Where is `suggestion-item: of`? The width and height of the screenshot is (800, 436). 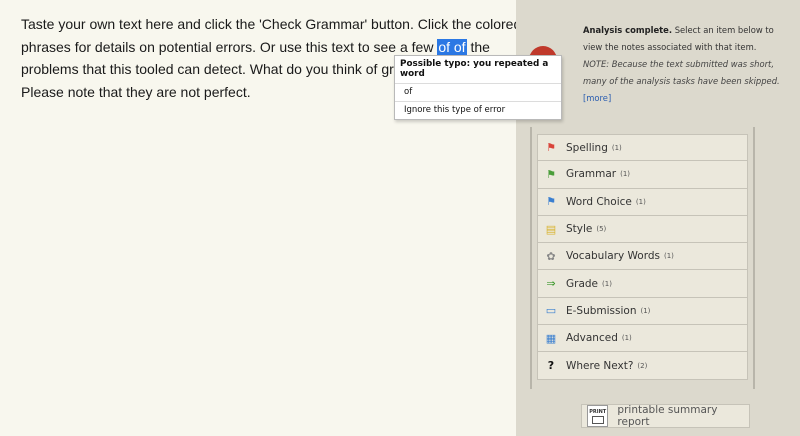
suggestion-item: of is located at coordinates (478, 92).